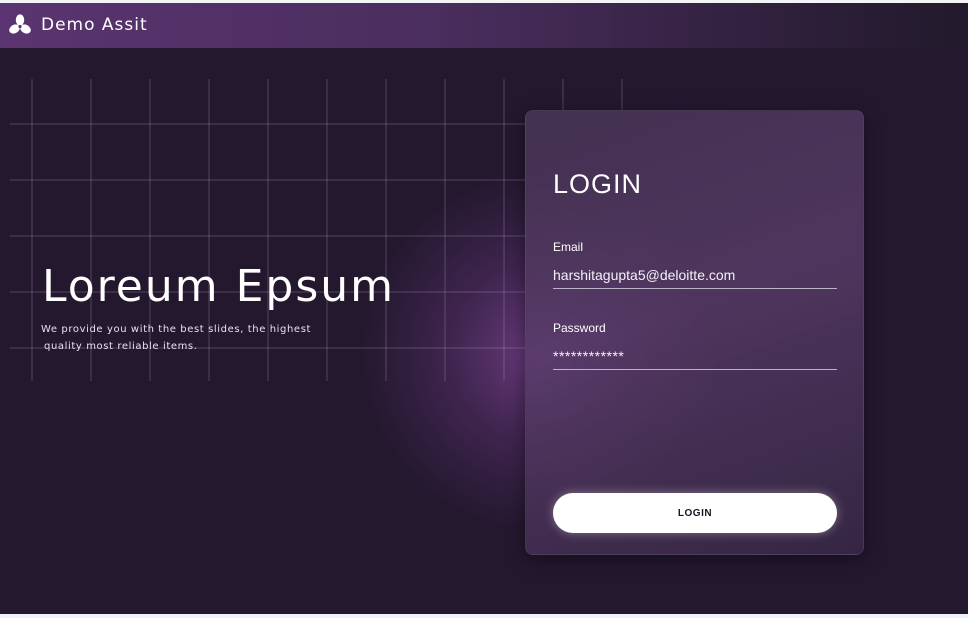  What do you see at coordinates (695, 513) in the screenshot?
I see `login-button: LOGIN` at bounding box center [695, 513].